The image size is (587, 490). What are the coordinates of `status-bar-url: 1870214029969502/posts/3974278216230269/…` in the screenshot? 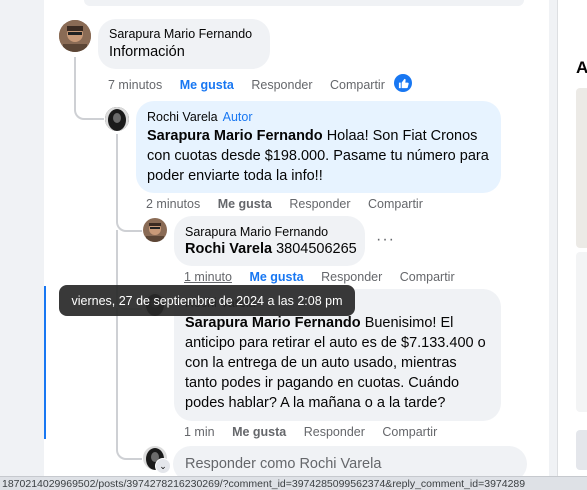 It's located at (293, 483).